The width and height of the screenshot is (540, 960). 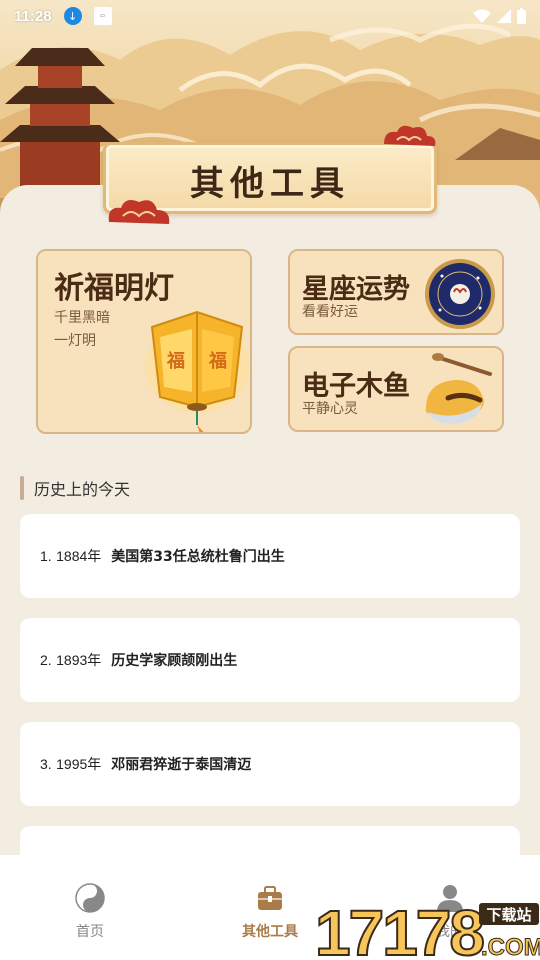 I want to click on wifi-icon, so click(x=482, y=16).